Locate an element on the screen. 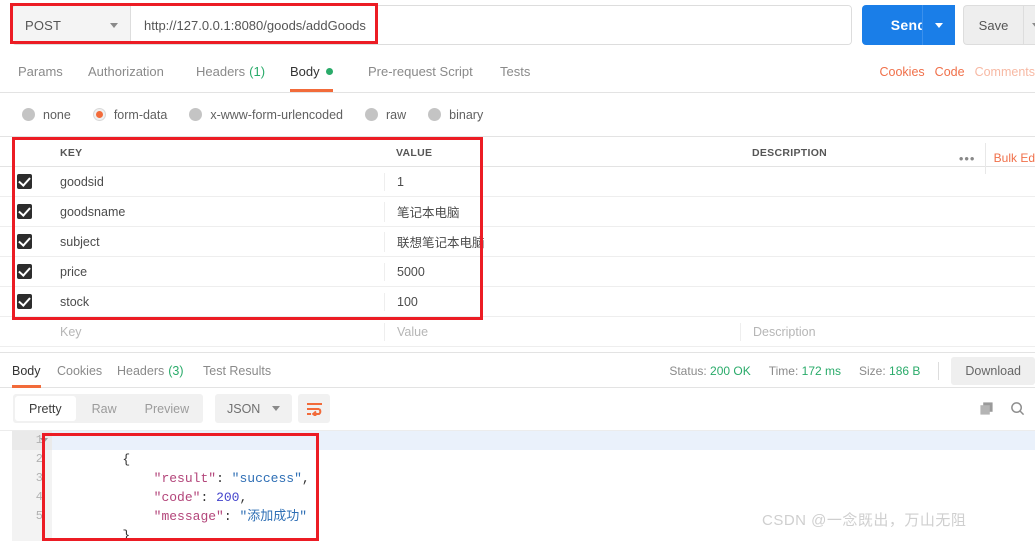  status-label: Status: is located at coordinates (688, 370).